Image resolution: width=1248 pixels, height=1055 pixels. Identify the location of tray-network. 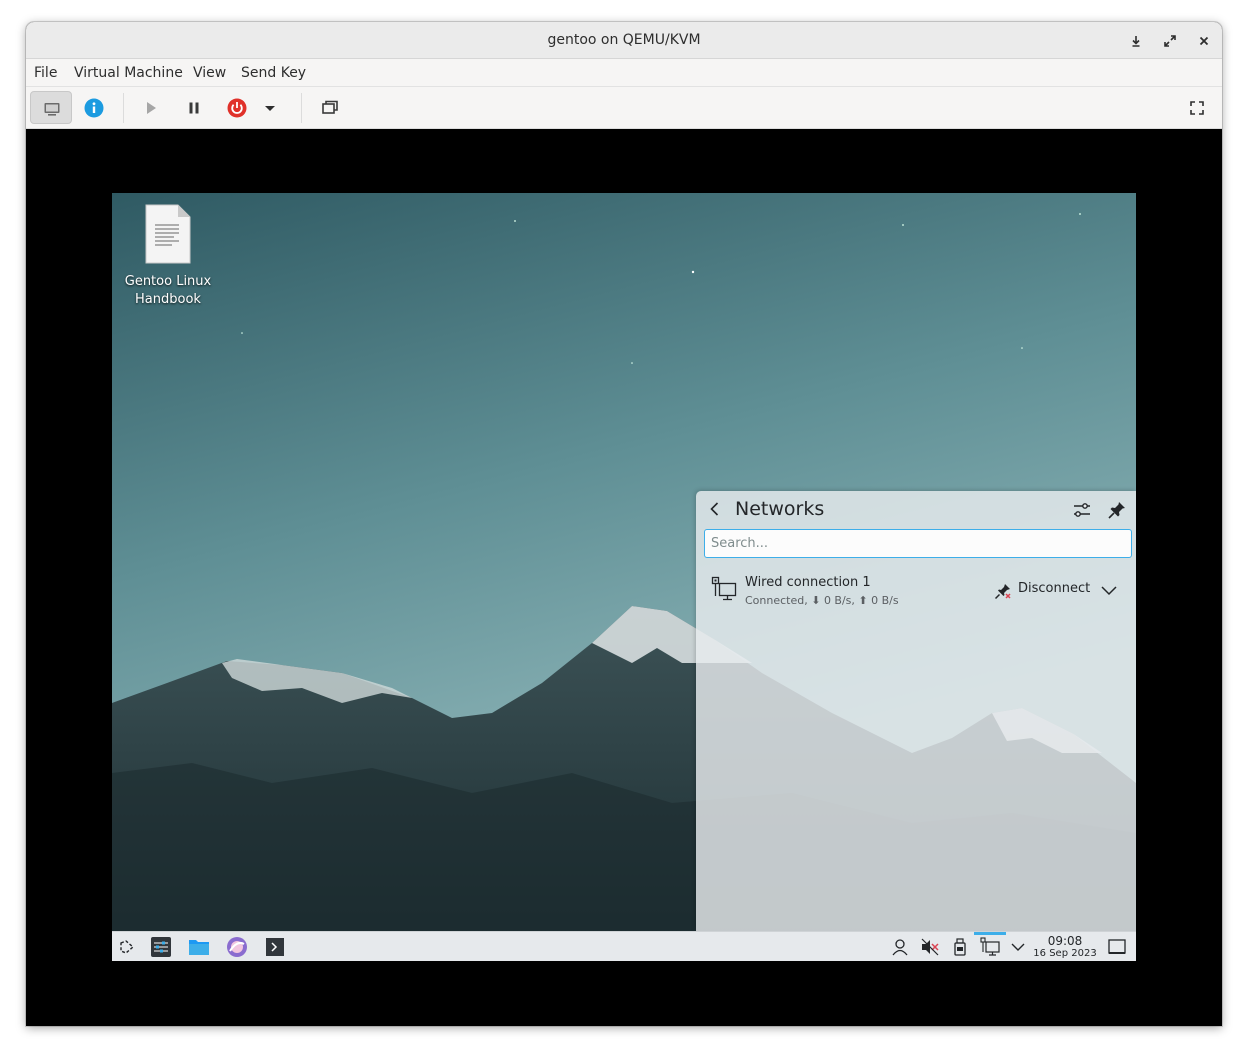
(990, 947).